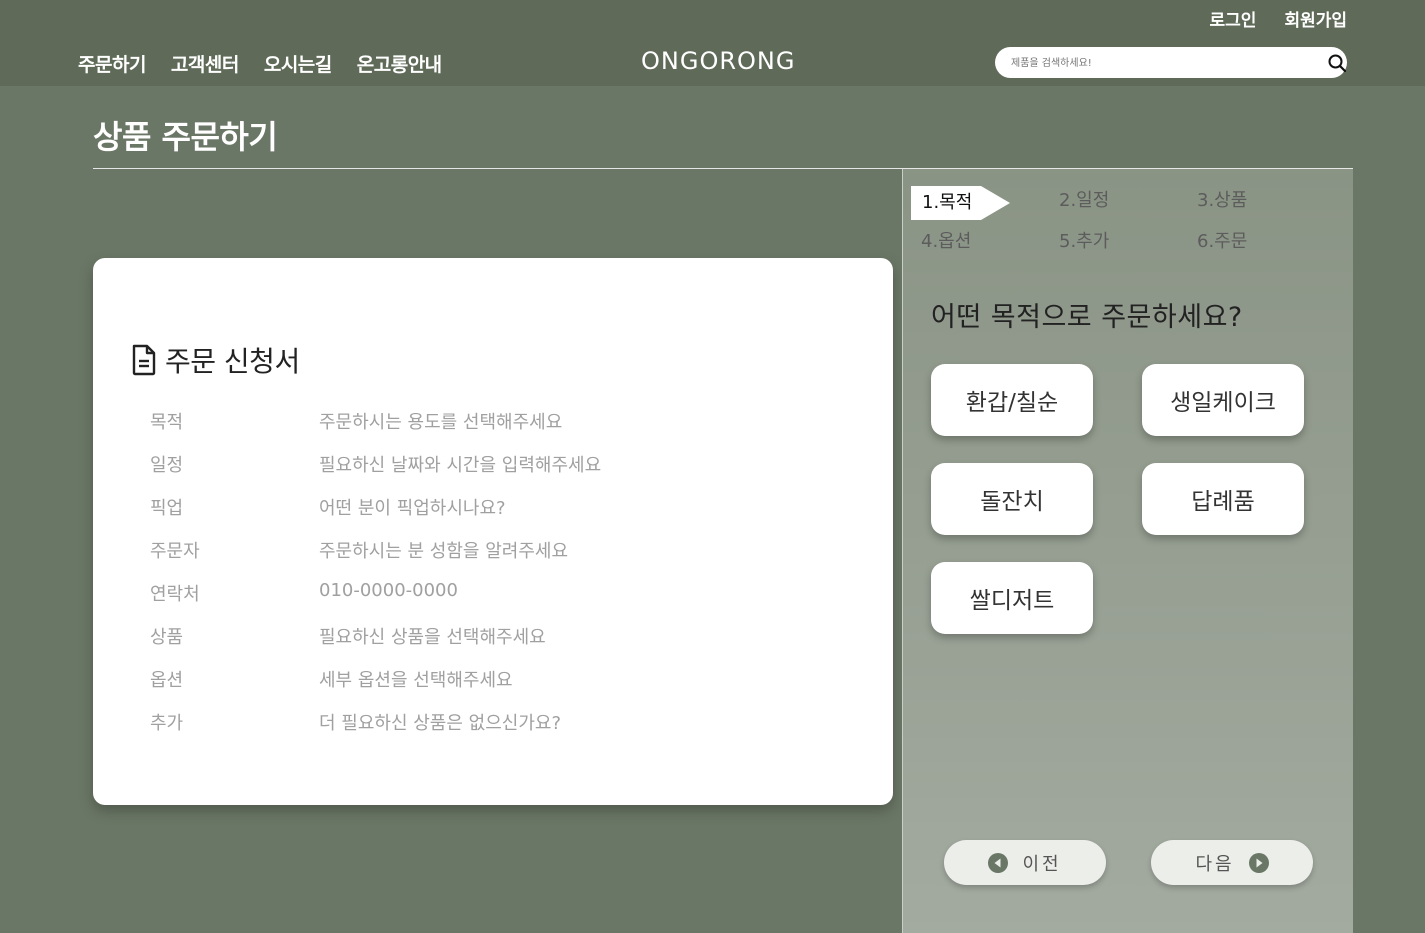 This screenshot has width=1425, height=933. What do you see at coordinates (1084, 201) in the screenshot?
I see `step-schedule: 2.일정` at bounding box center [1084, 201].